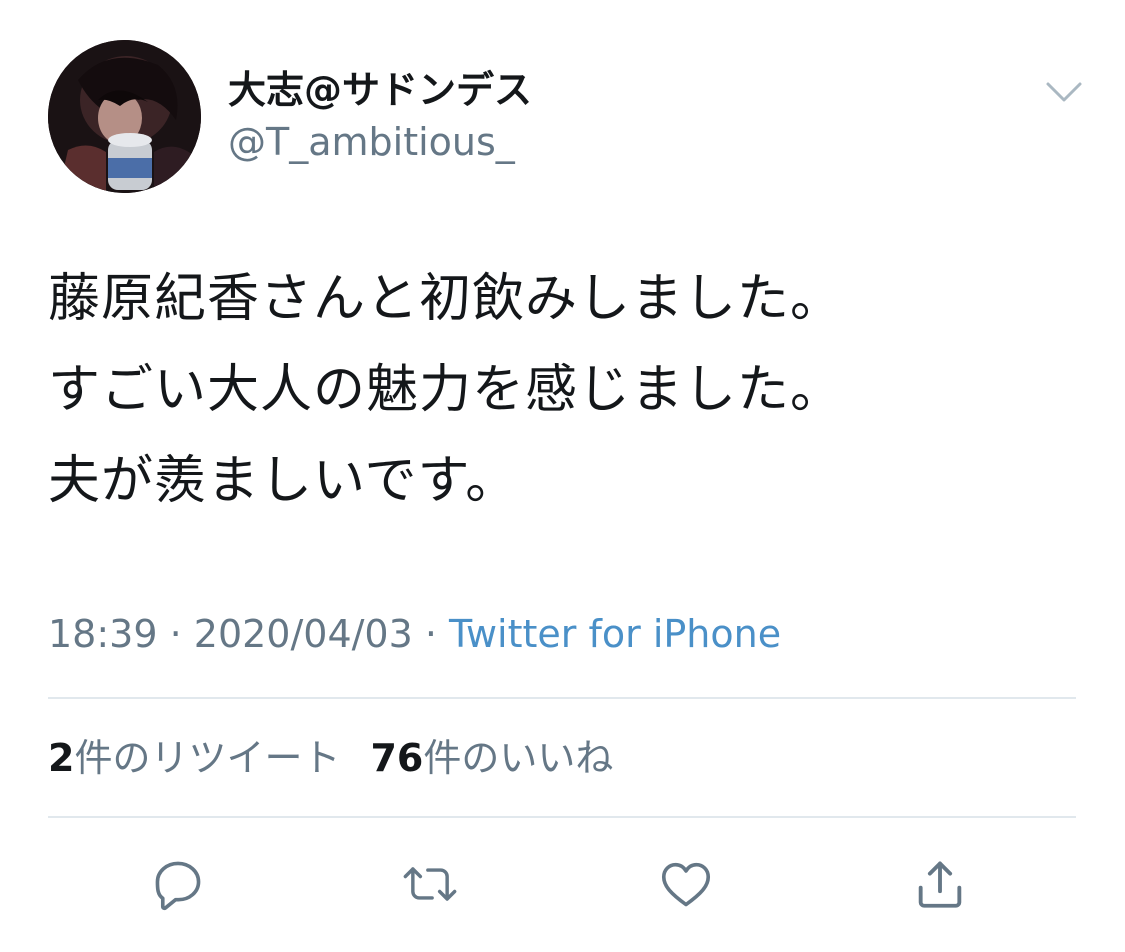  What do you see at coordinates (397, 758) in the screenshot?
I see `likes-count: 76` at bounding box center [397, 758].